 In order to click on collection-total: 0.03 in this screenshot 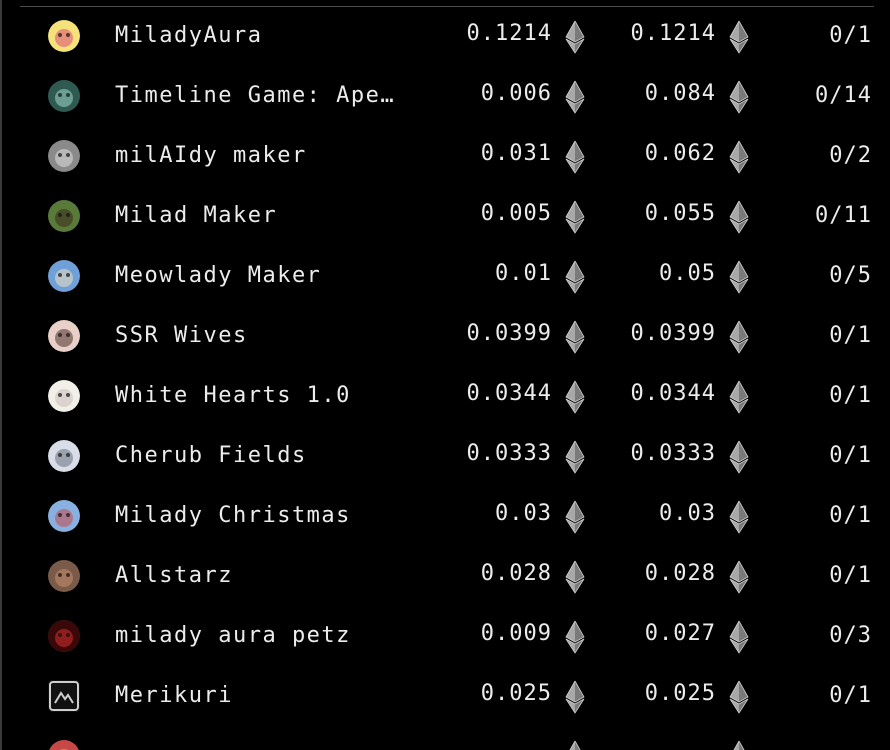, I will do `click(687, 513)`.